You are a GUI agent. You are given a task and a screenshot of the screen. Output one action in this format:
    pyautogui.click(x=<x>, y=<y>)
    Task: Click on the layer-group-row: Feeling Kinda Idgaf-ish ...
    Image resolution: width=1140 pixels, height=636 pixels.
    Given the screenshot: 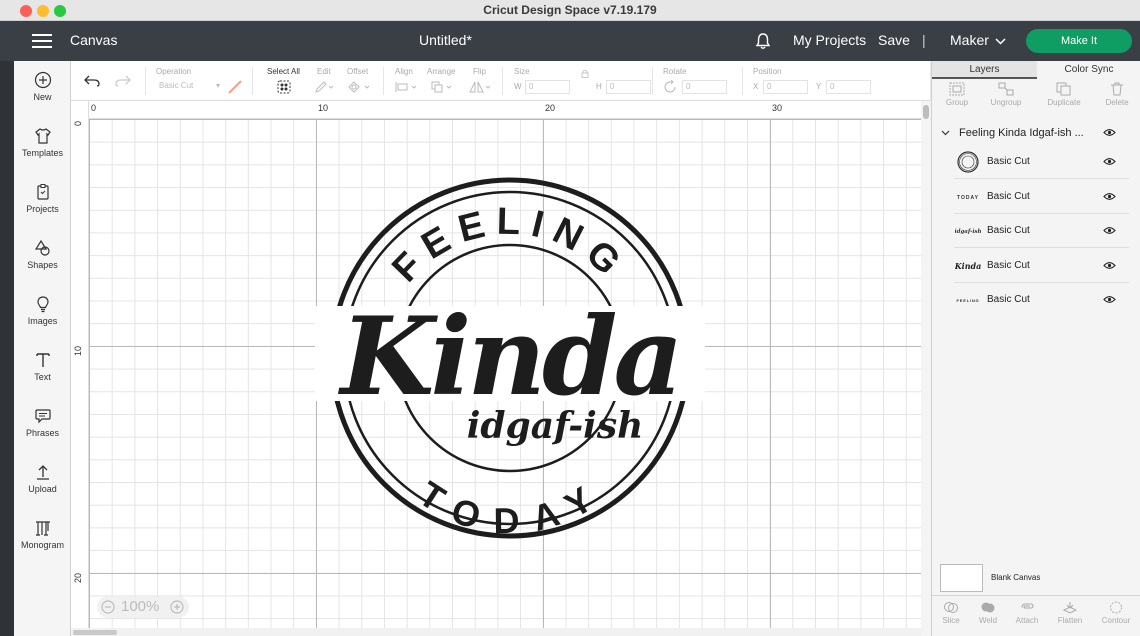 What is the action you would take?
    pyautogui.click(x=1036, y=135)
    